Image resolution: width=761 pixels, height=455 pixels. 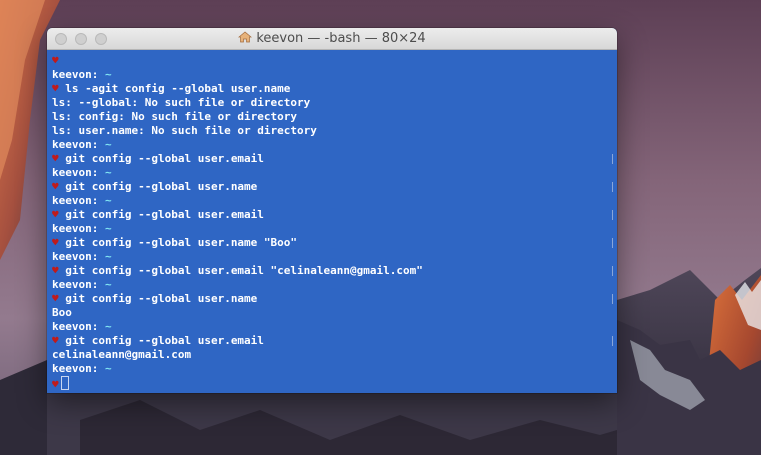 I want to click on output-text: Boo, so click(x=62, y=312).